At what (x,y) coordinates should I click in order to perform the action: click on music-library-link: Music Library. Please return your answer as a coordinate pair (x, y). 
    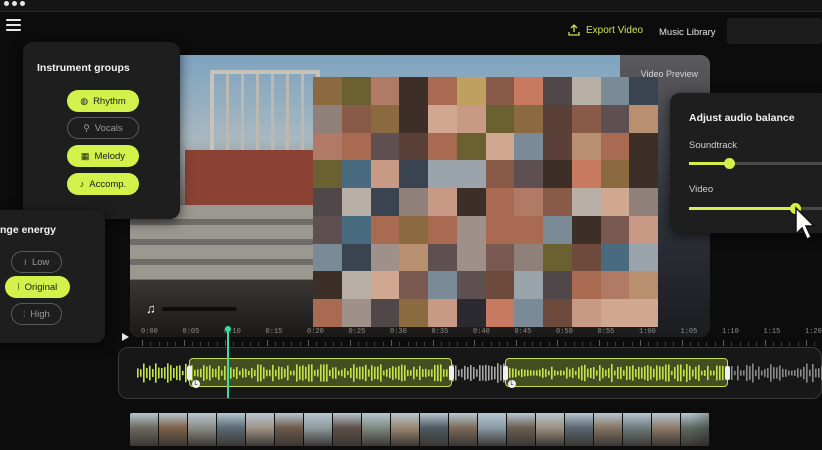
    Looking at the image, I should click on (687, 32).